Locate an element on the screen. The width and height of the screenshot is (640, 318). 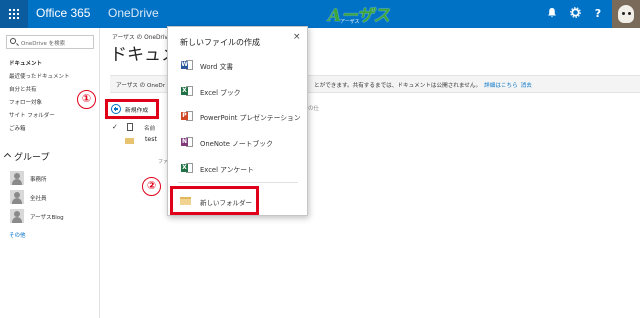
menu-item-label: Excel ブック is located at coordinates (220, 93).